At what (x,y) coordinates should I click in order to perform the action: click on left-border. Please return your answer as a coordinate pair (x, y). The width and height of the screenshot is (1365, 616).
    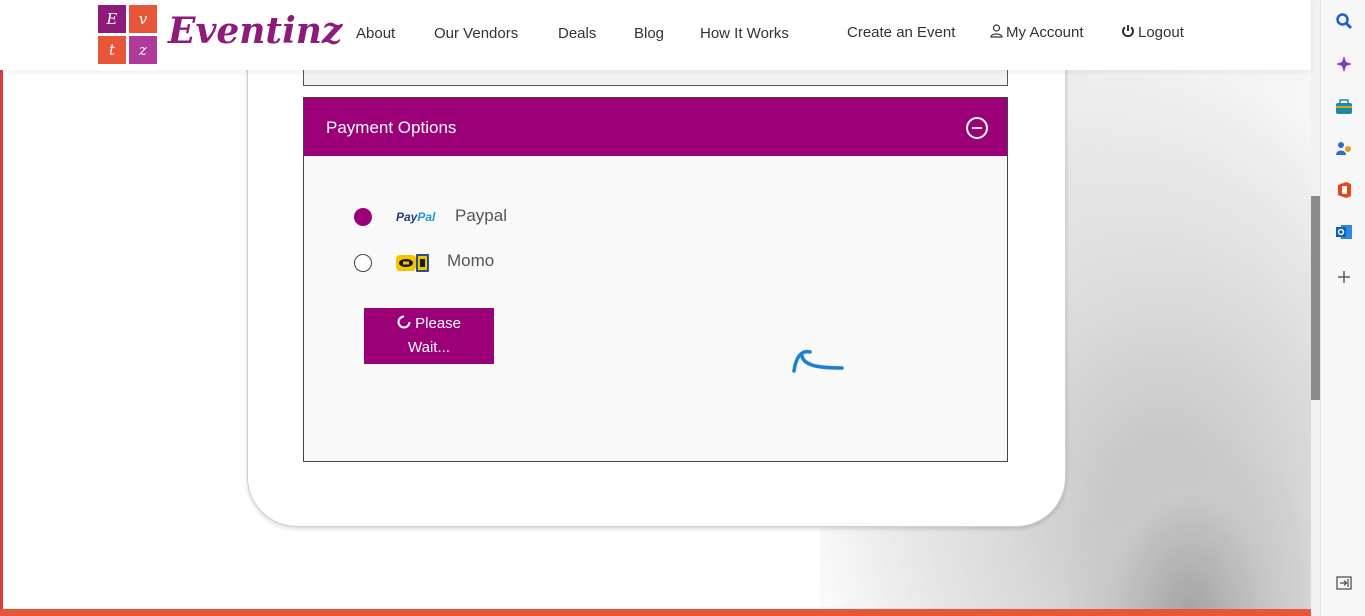
    Looking at the image, I should click on (1, 308).